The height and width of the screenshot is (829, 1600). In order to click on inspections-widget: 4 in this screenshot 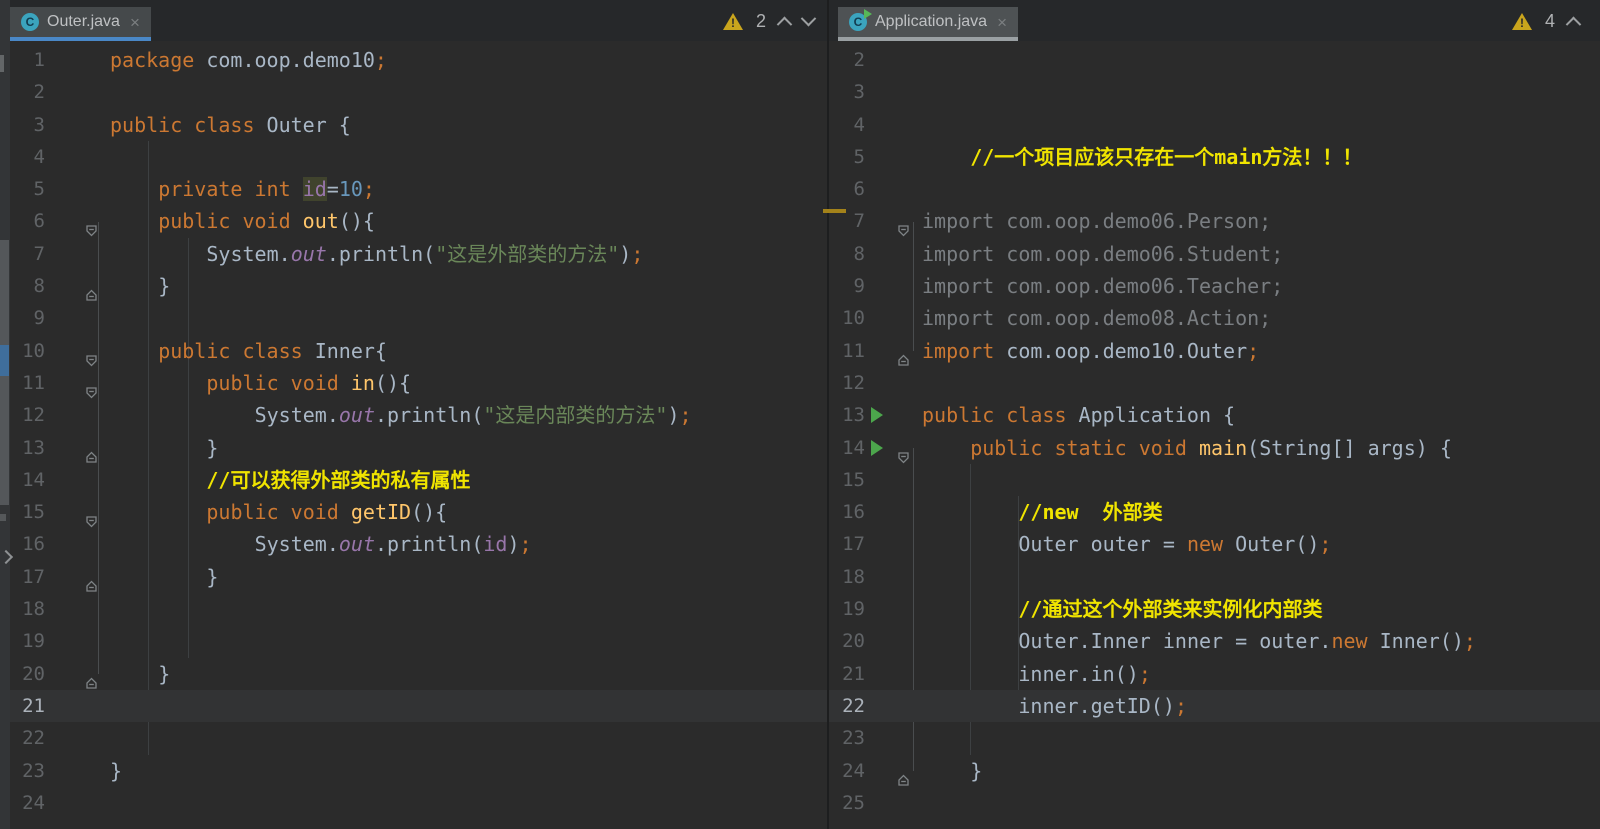, I will do `click(1547, 22)`.